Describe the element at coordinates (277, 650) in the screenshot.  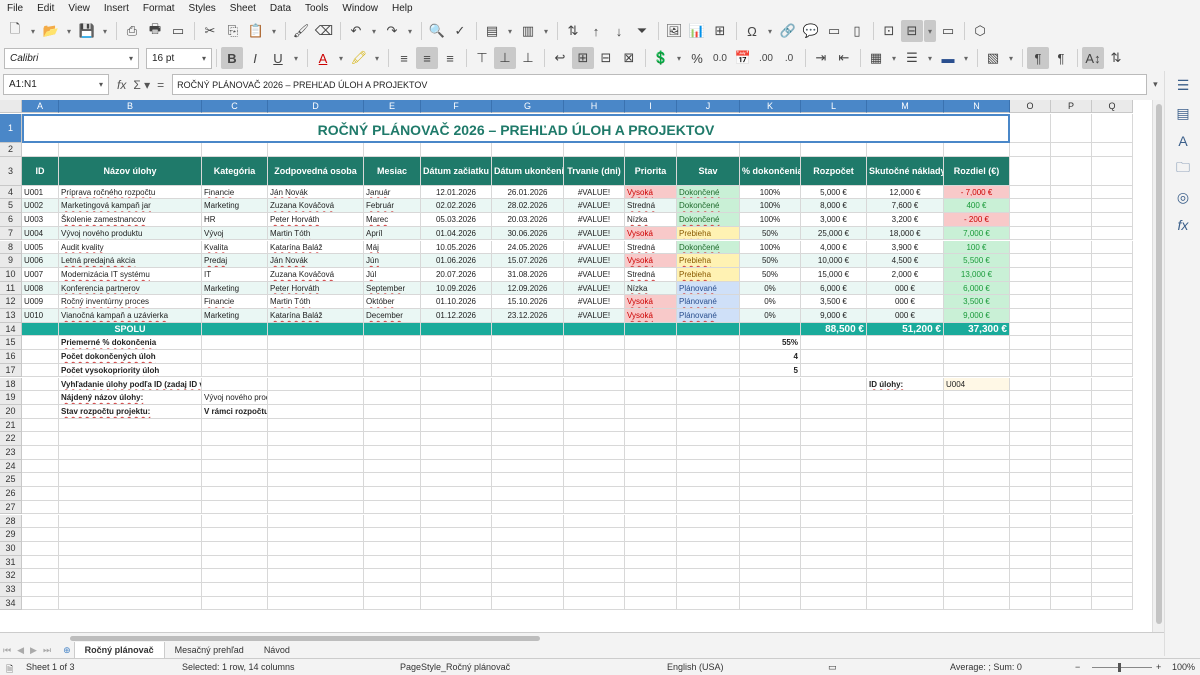
I see `sheet-tab: Návod` at that location.